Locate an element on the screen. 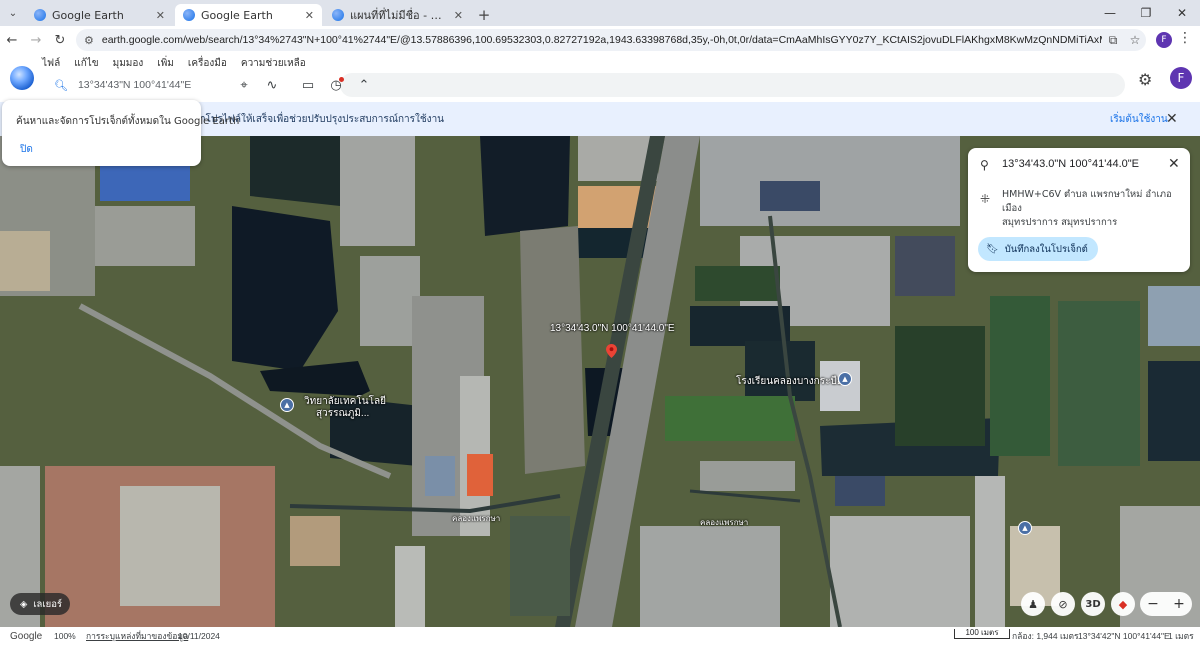 The image size is (1200, 645). save-to-project-button: 🔖︎ บันทึกลงในโปรเจ็กต์ is located at coordinates (1038, 249).